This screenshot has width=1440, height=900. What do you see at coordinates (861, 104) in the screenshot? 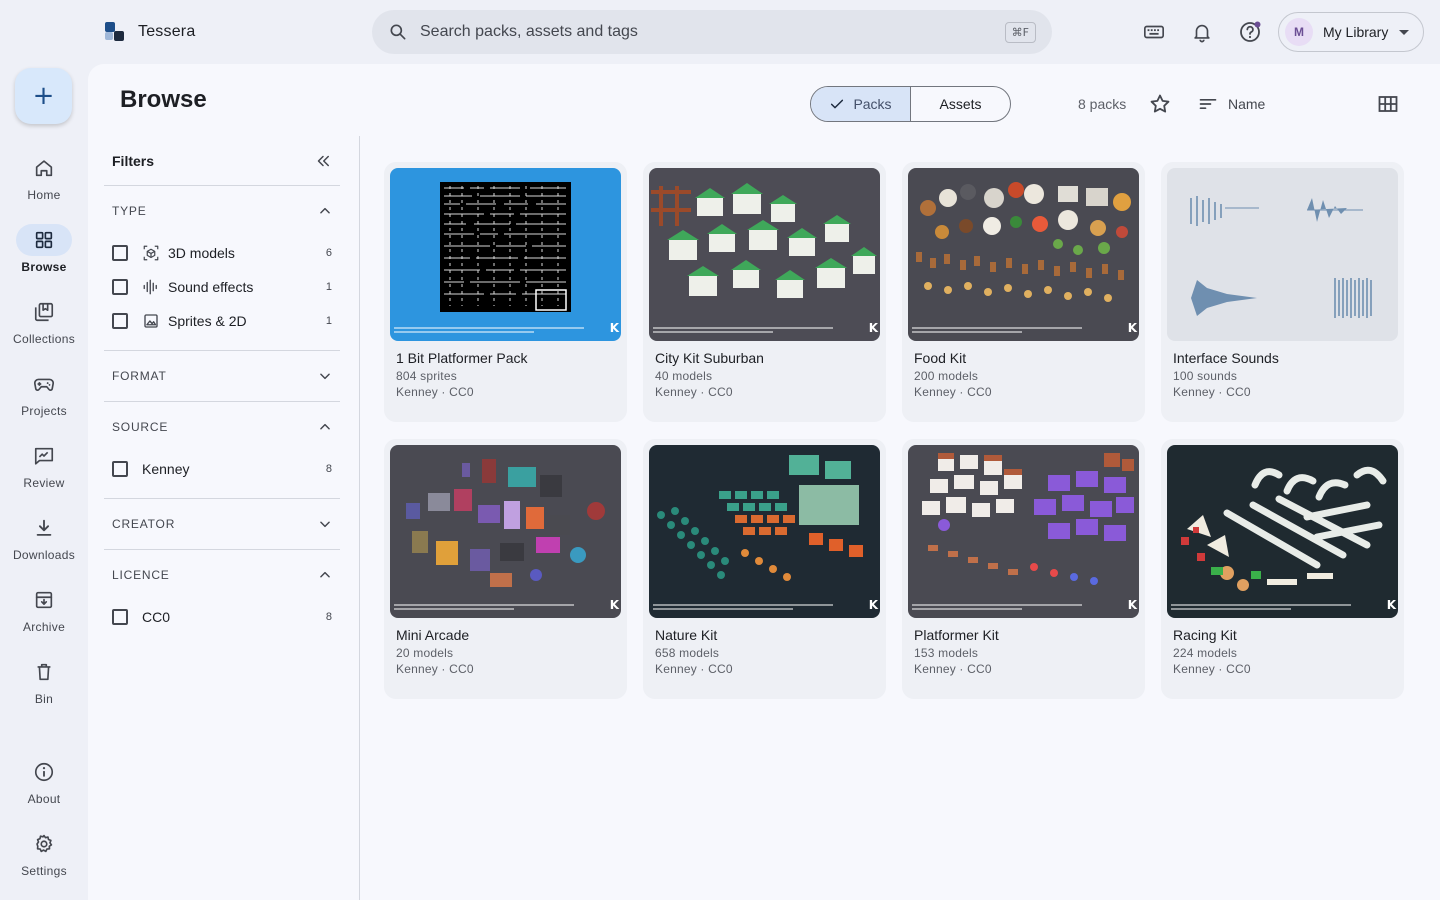
I see `packs-toggle-button: Packs` at bounding box center [861, 104].